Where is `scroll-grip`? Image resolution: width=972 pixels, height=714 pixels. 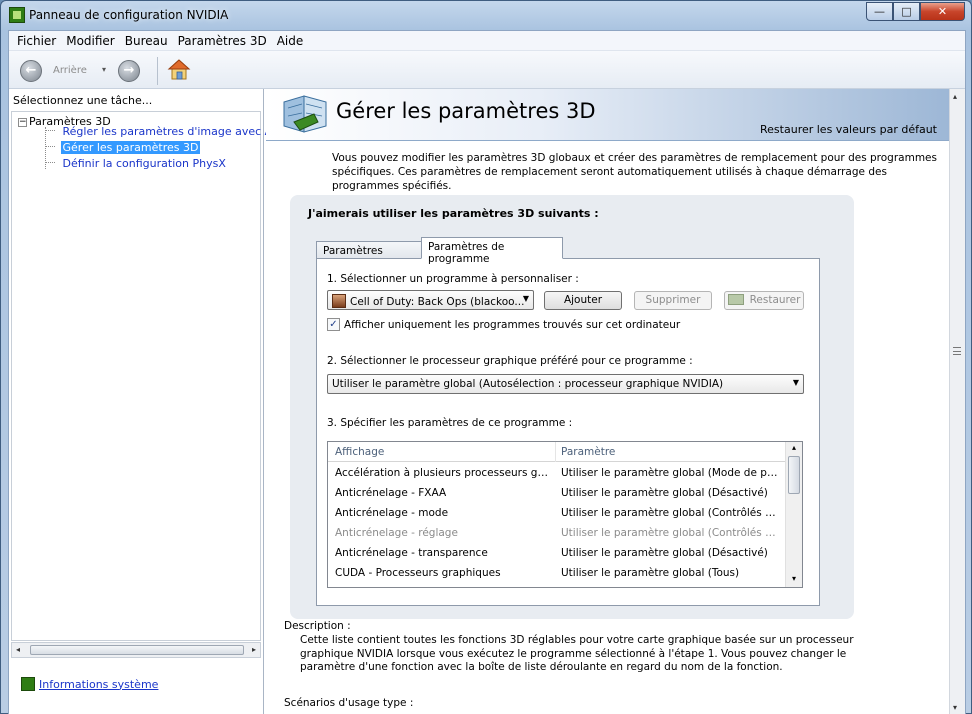 scroll-grip is located at coordinates (957, 351).